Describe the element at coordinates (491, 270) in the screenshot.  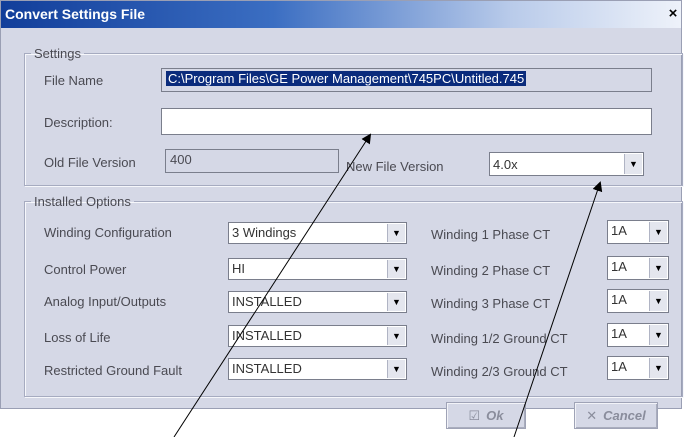
I see `winding2-phase-ct-label: Winding 2 Phase CT` at that location.